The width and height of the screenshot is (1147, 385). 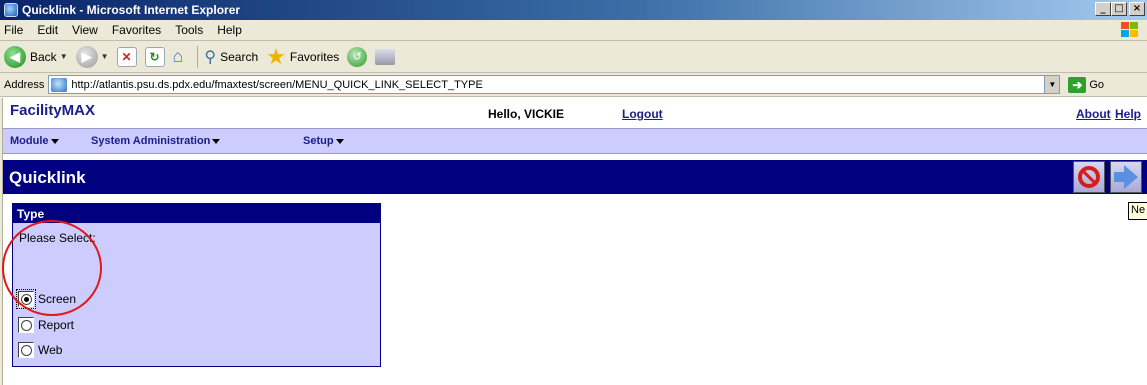 What do you see at coordinates (526, 114) in the screenshot?
I see `user-greeting: Hello, VICKIE` at bounding box center [526, 114].